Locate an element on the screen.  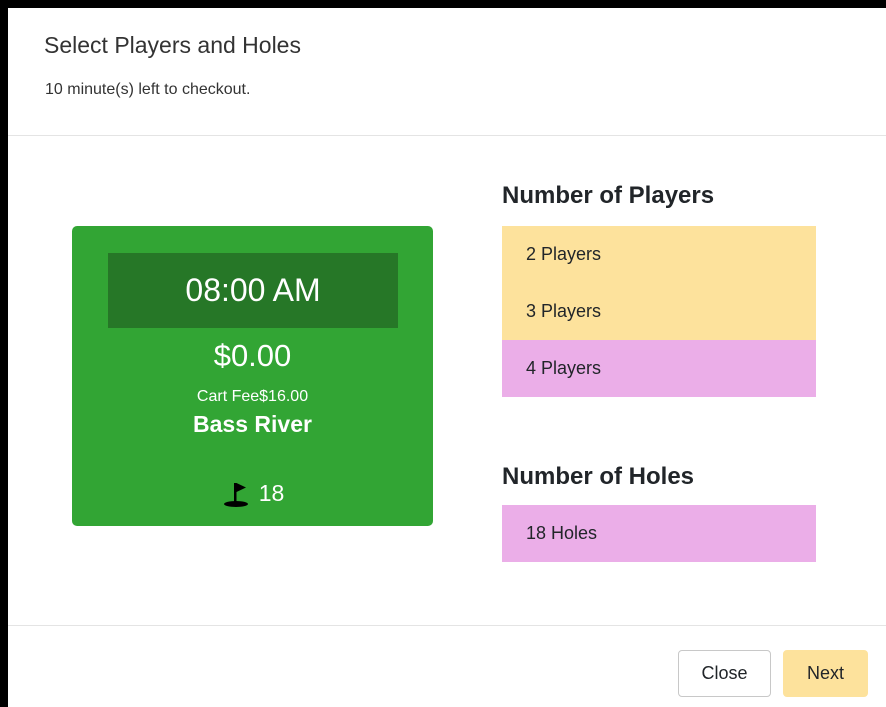
option-3-players: 3 Players is located at coordinates (659, 311).